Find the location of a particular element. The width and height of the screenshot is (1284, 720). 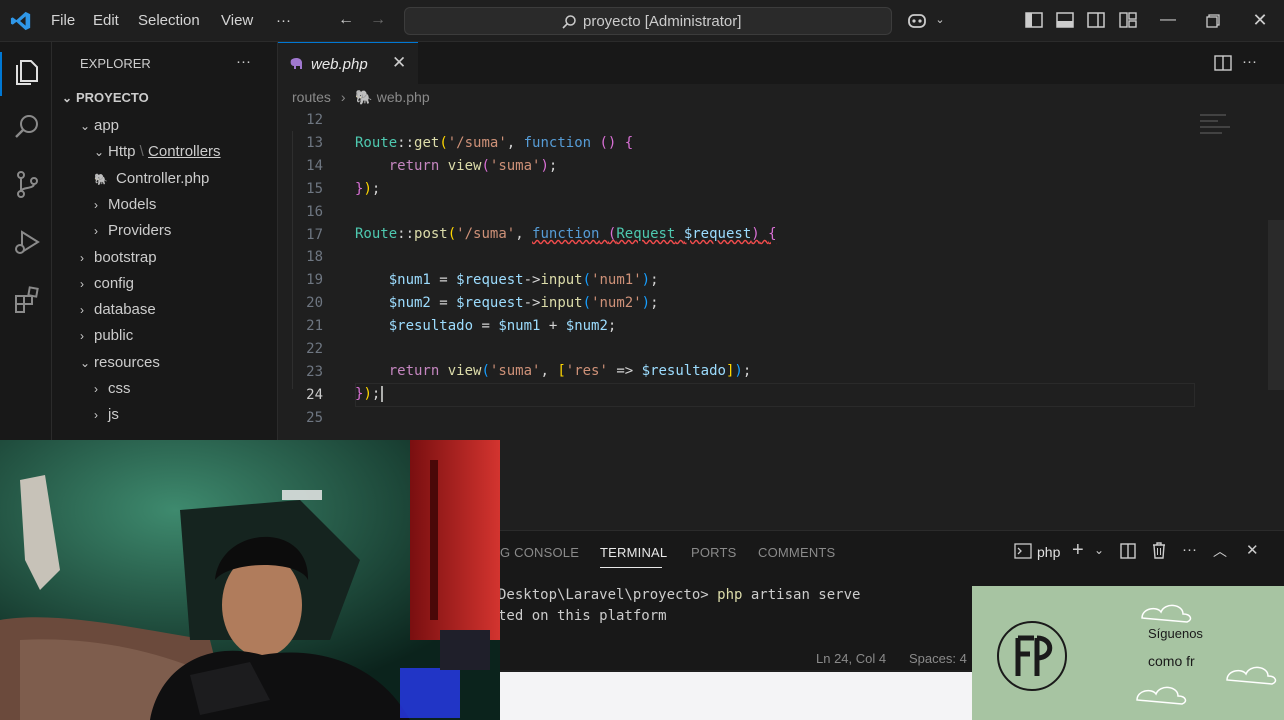

copilot-icon is located at coordinates (917, 21).